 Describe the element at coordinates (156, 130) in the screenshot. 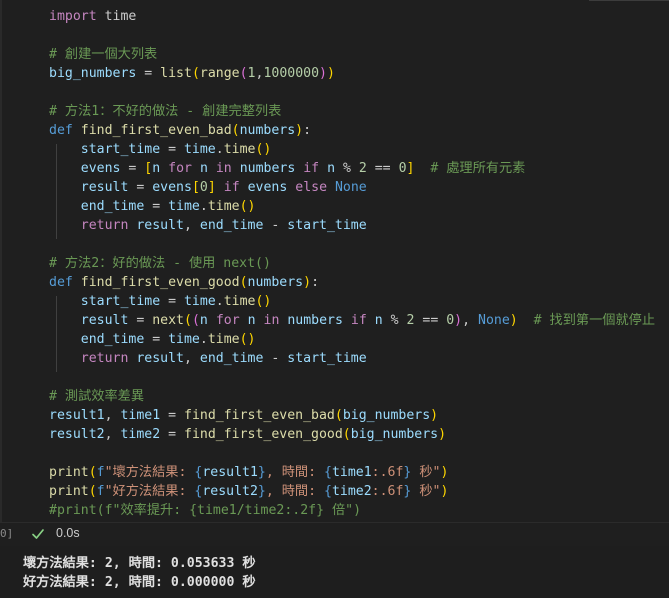

I see `code-token: find_first_even_bad` at that location.